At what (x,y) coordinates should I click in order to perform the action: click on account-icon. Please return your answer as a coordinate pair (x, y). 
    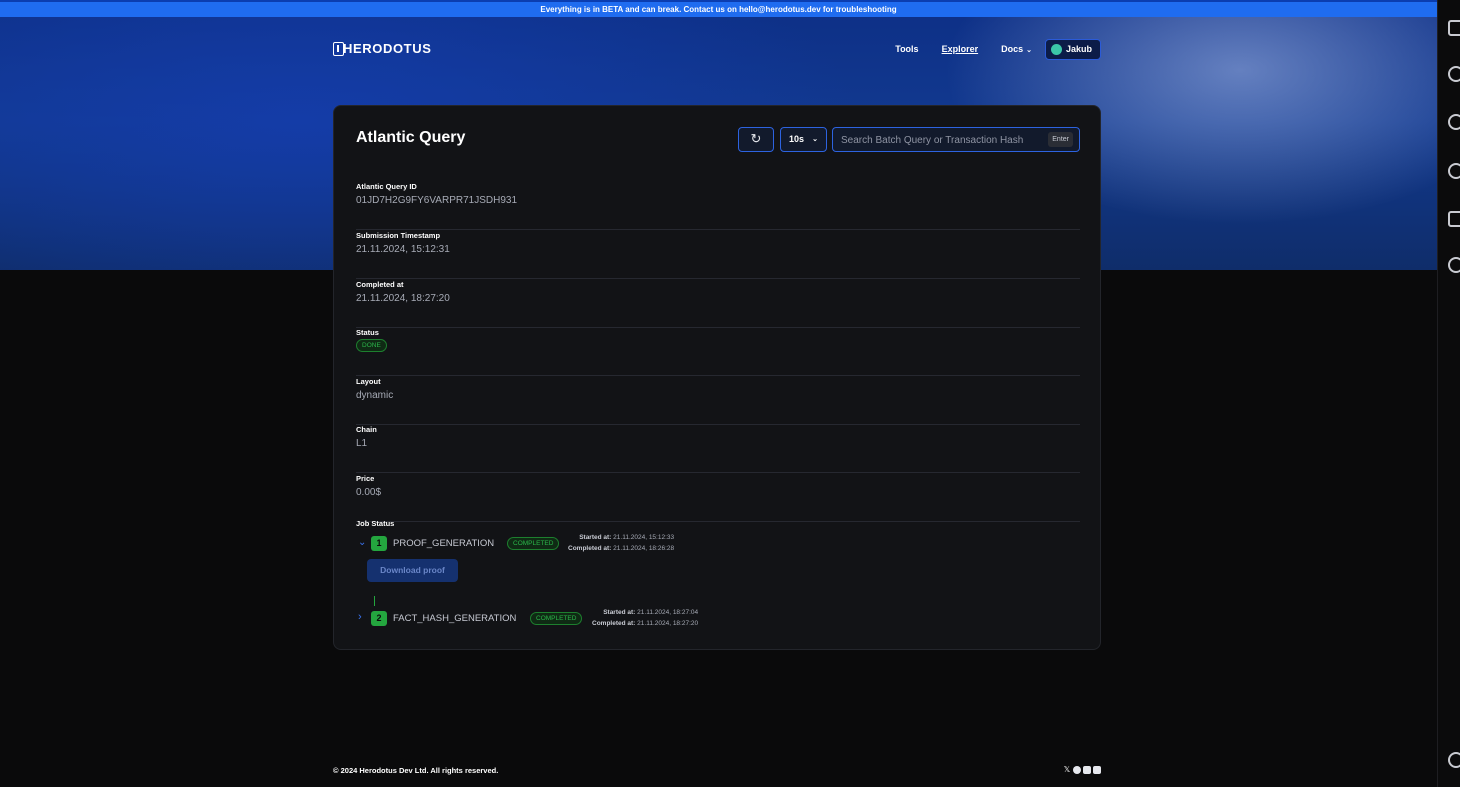
    Looking at the image, I should click on (1454, 760).